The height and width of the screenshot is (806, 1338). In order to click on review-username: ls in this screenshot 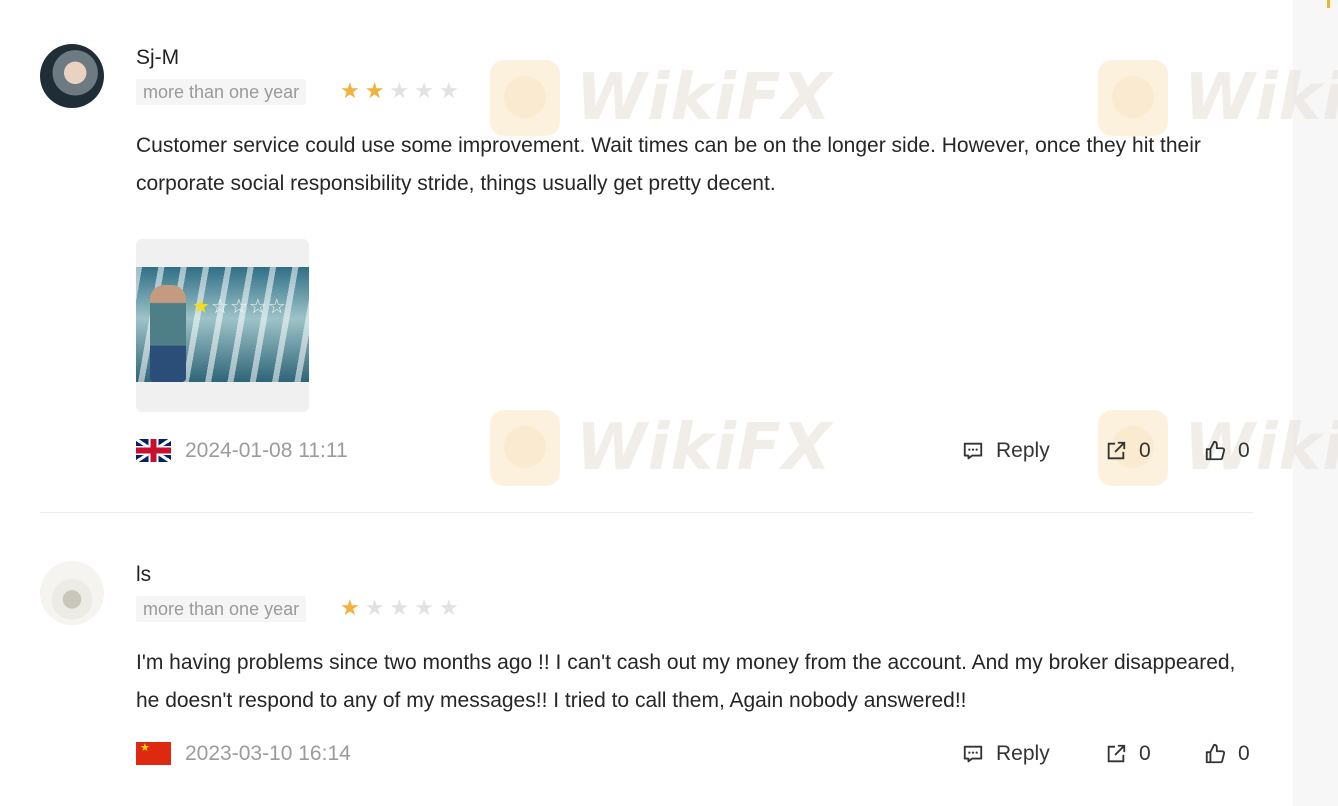, I will do `click(143, 575)`.